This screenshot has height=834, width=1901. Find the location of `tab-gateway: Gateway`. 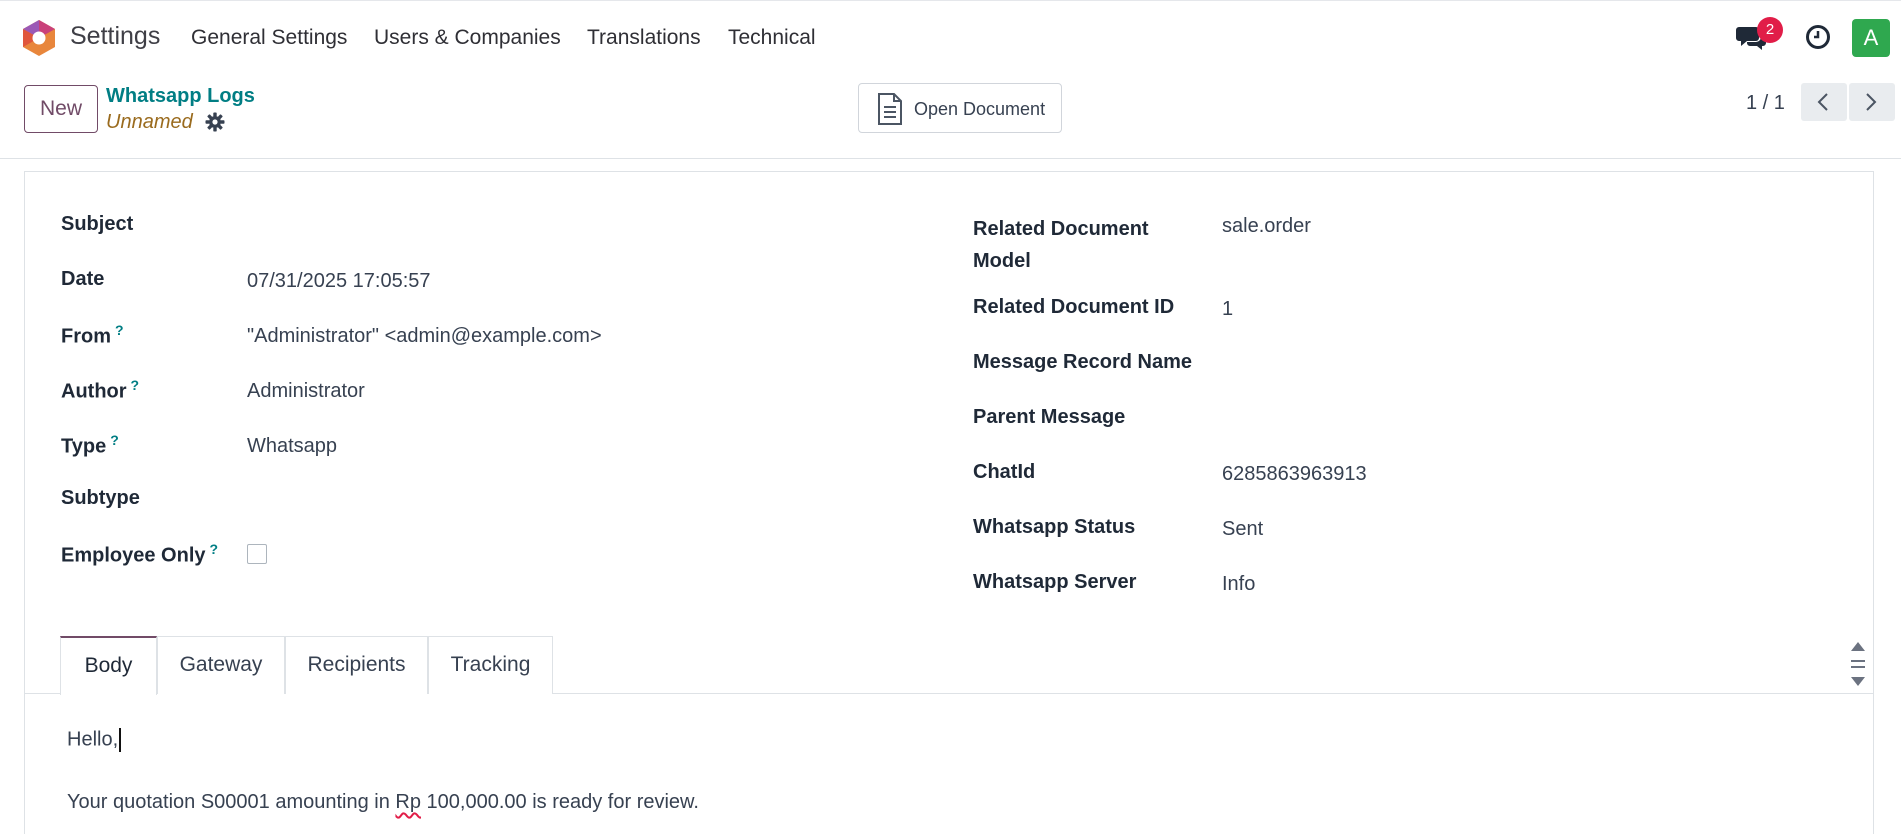

tab-gateway: Gateway is located at coordinates (221, 665).